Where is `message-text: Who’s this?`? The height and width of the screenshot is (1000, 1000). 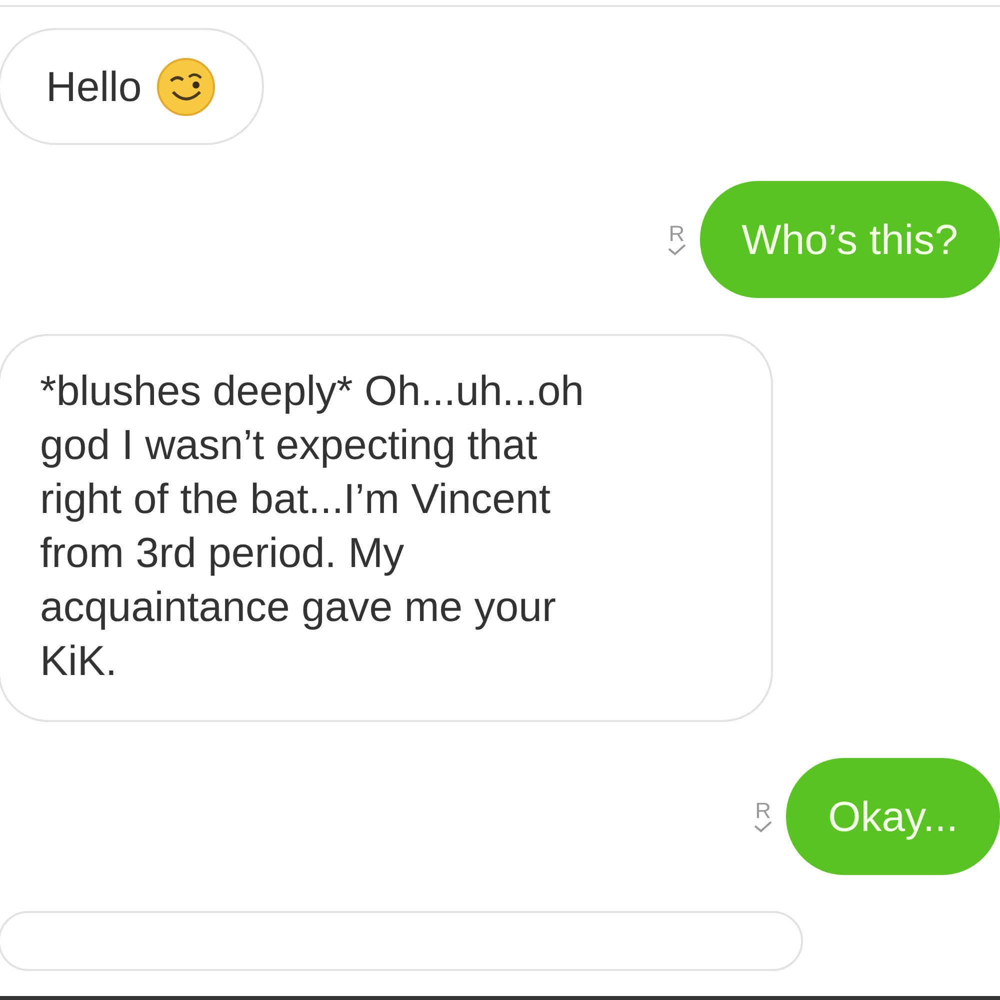
message-text: Who’s this? is located at coordinates (850, 239).